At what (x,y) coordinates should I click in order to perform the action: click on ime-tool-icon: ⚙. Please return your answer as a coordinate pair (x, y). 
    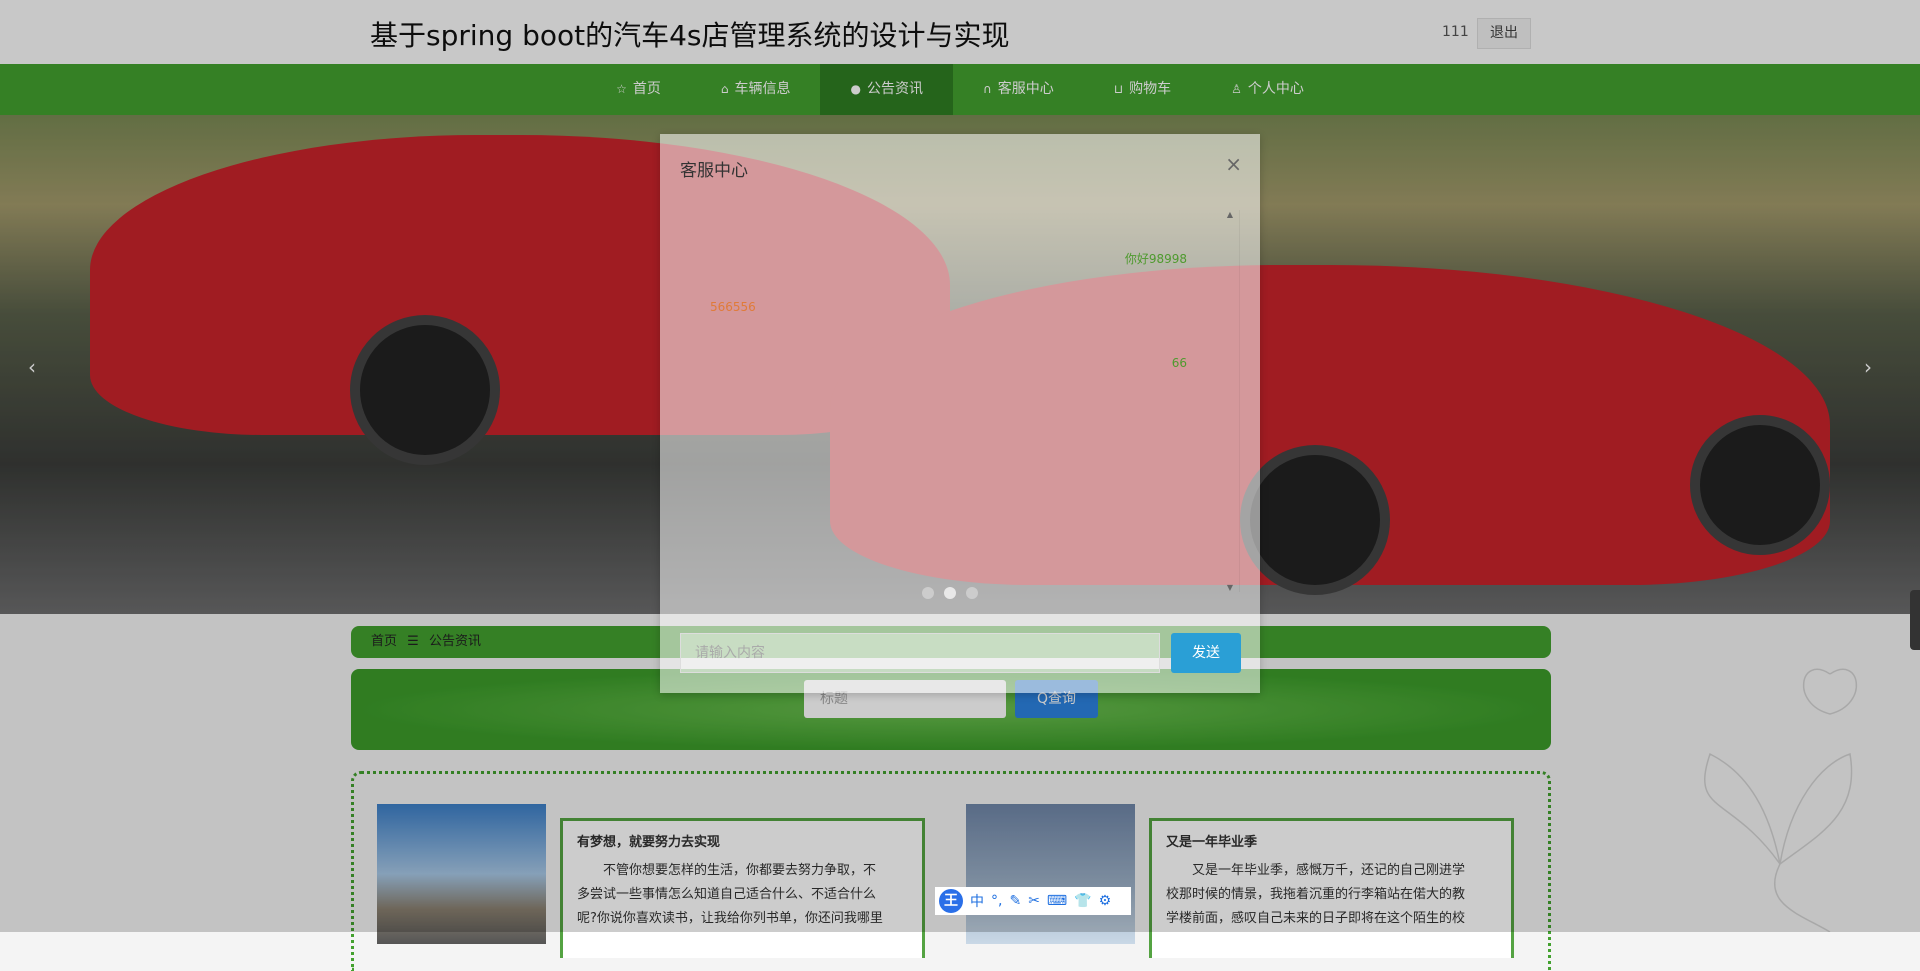
    Looking at the image, I should click on (1105, 901).